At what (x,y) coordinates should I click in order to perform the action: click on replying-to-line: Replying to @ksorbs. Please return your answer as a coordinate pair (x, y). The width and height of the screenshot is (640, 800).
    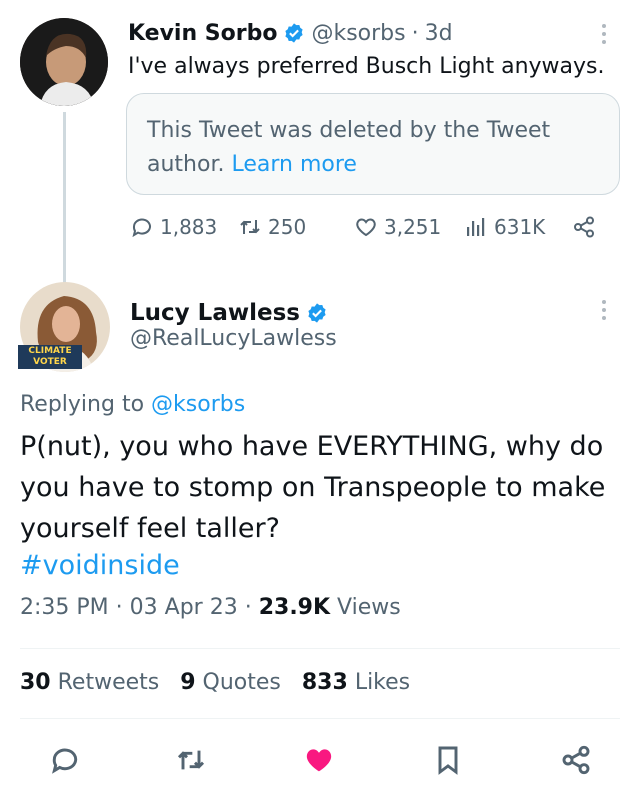
    Looking at the image, I should click on (132, 404).